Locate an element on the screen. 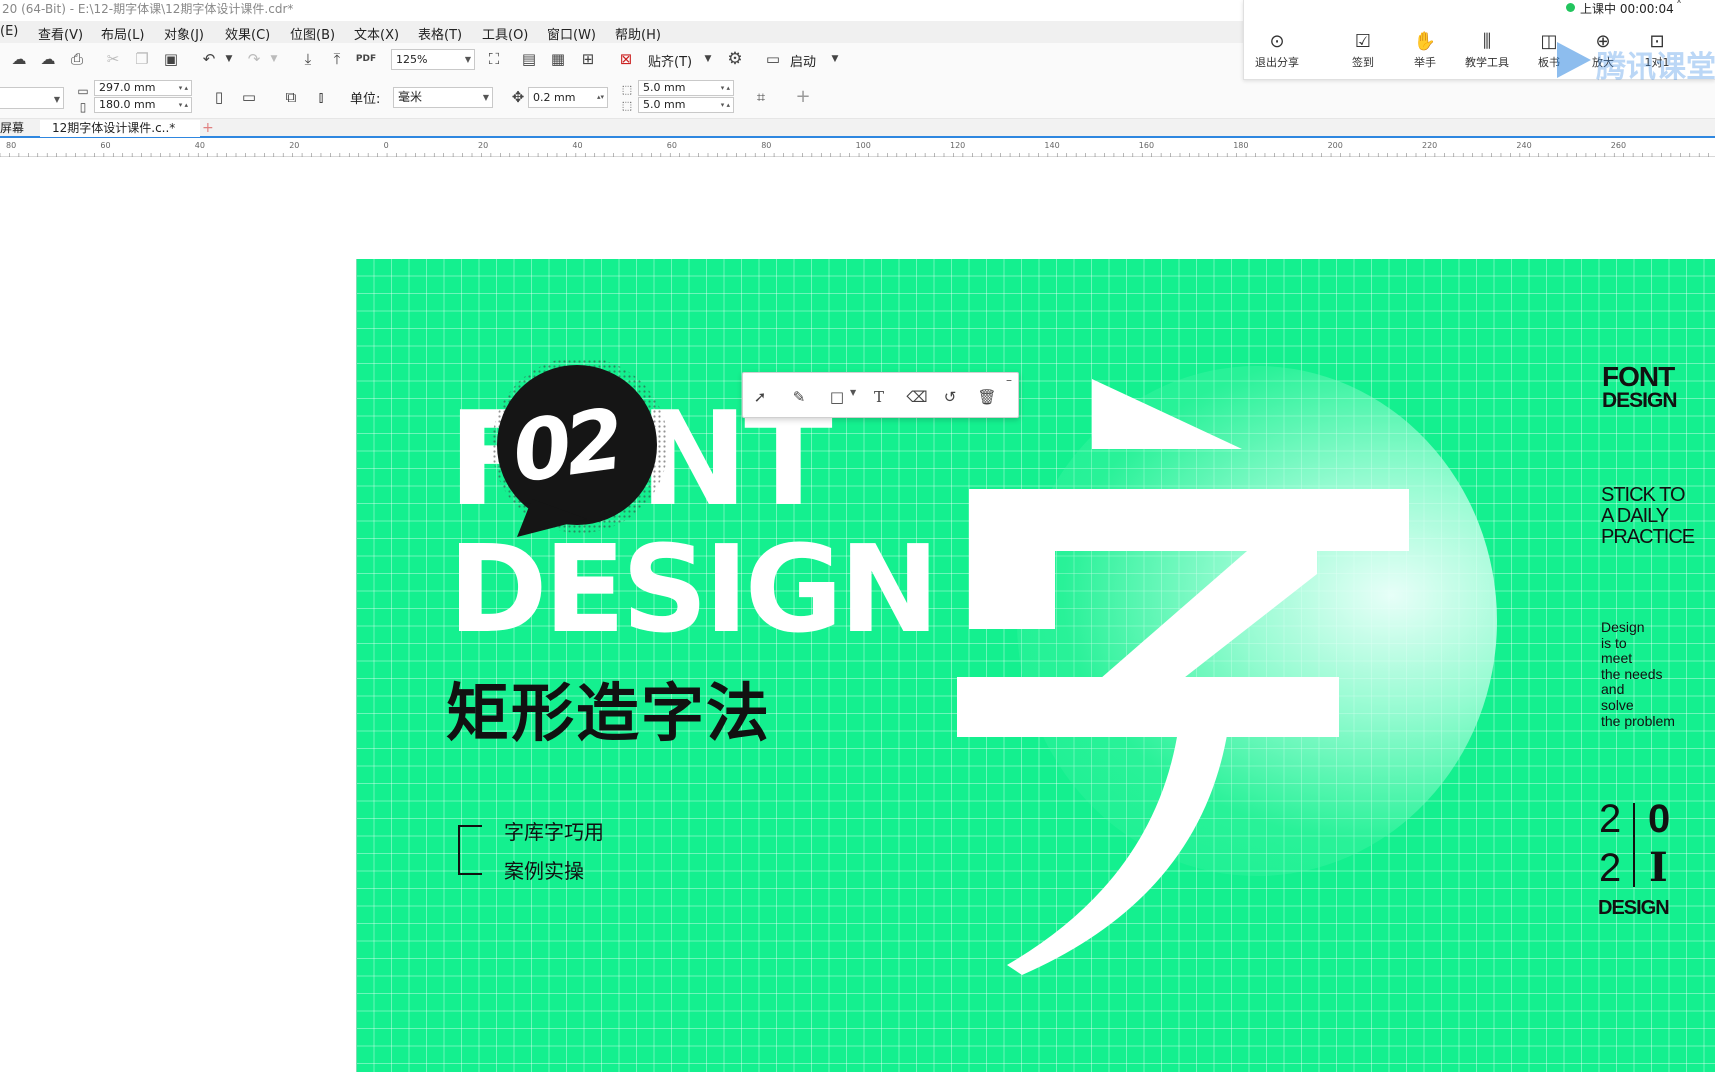  menu-edit: (E) is located at coordinates (9, 31).